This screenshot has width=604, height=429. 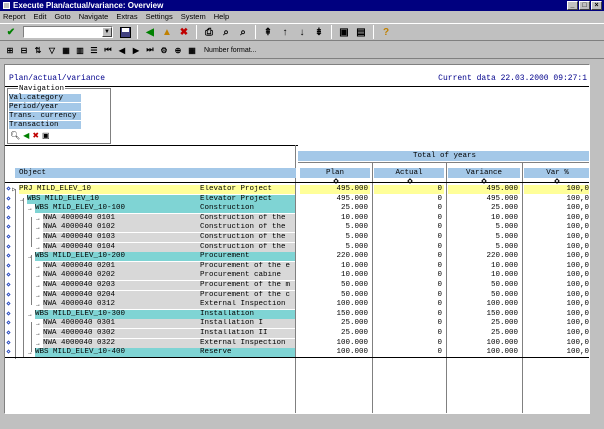 What do you see at coordinates (572, 5) in the screenshot?
I see `minimize-button: _` at bounding box center [572, 5].